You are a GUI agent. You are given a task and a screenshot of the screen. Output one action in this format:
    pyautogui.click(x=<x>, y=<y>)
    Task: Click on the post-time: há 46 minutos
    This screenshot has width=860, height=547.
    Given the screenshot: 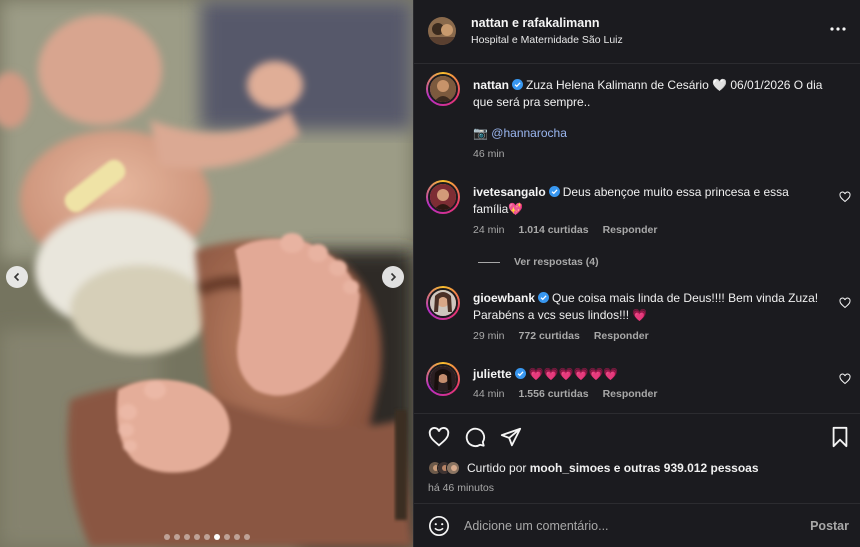 What is the action you would take?
    pyautogui.click(x=461, y=488)
    